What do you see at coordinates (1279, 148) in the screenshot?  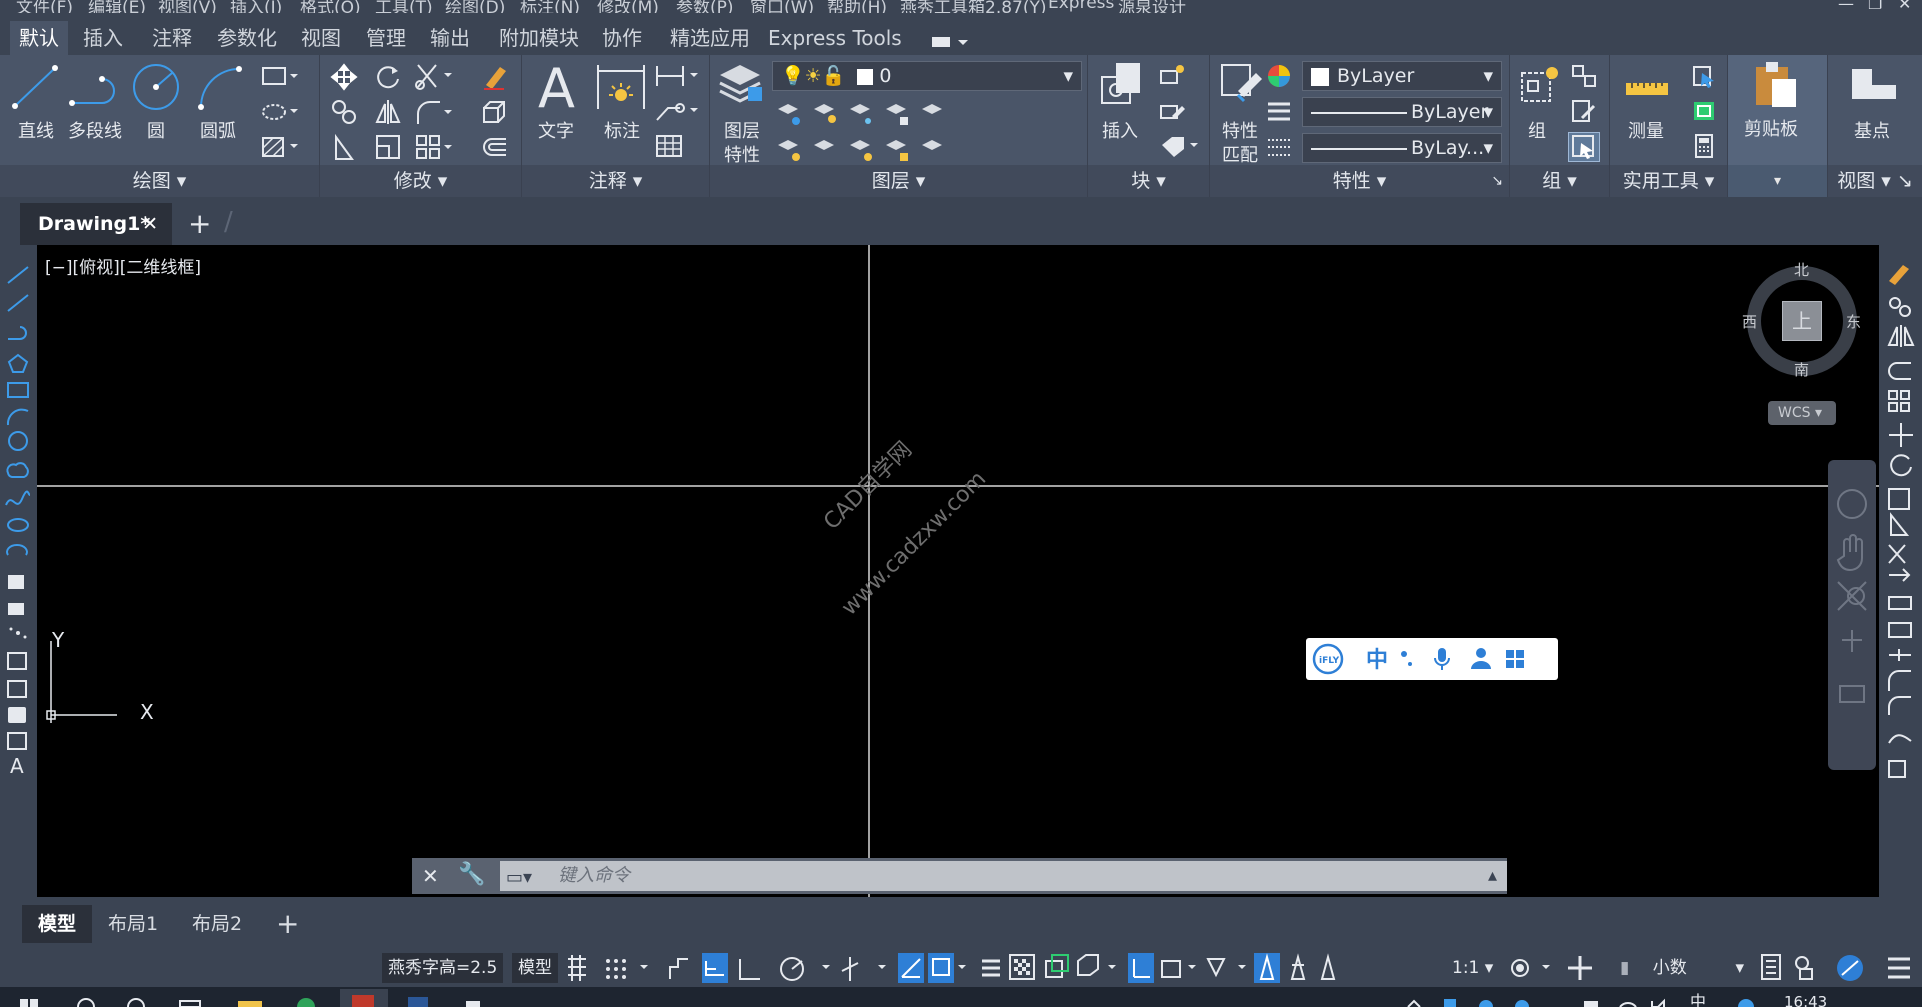 I see `transparency-icon` at bounding box center [1279, 148].